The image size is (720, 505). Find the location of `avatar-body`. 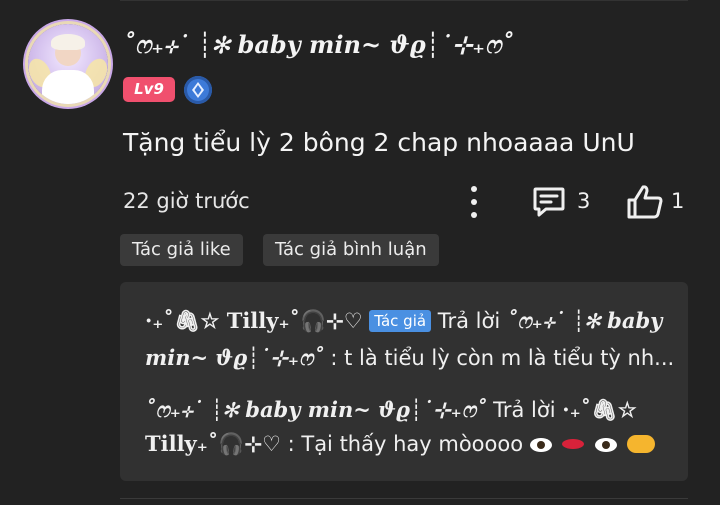

avatar-body is located at coordinates (68, 87).